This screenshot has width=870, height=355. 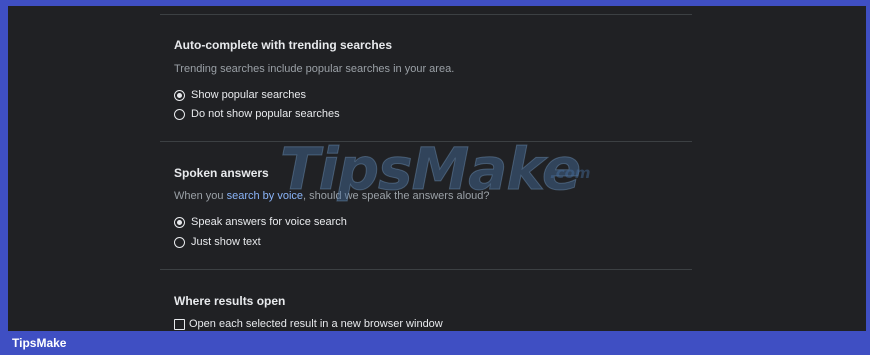 What do you see at coordinates (396, 196) in the screenshot?
I see `description-text: , should we speak the answers aloud?` at bounding box center [396, 196].